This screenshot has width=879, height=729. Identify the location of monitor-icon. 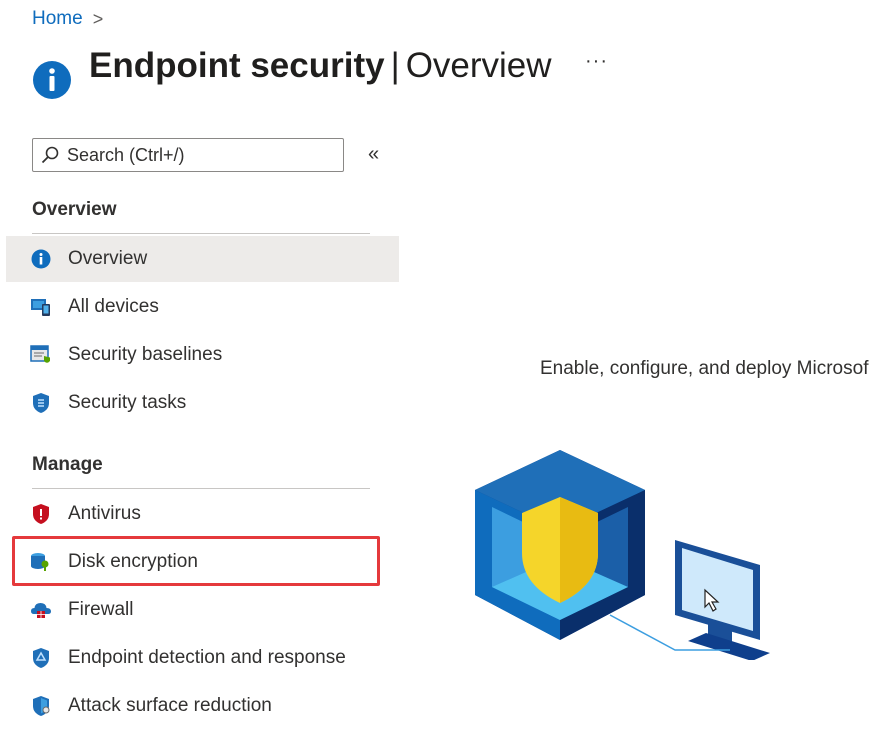
(722, 600).